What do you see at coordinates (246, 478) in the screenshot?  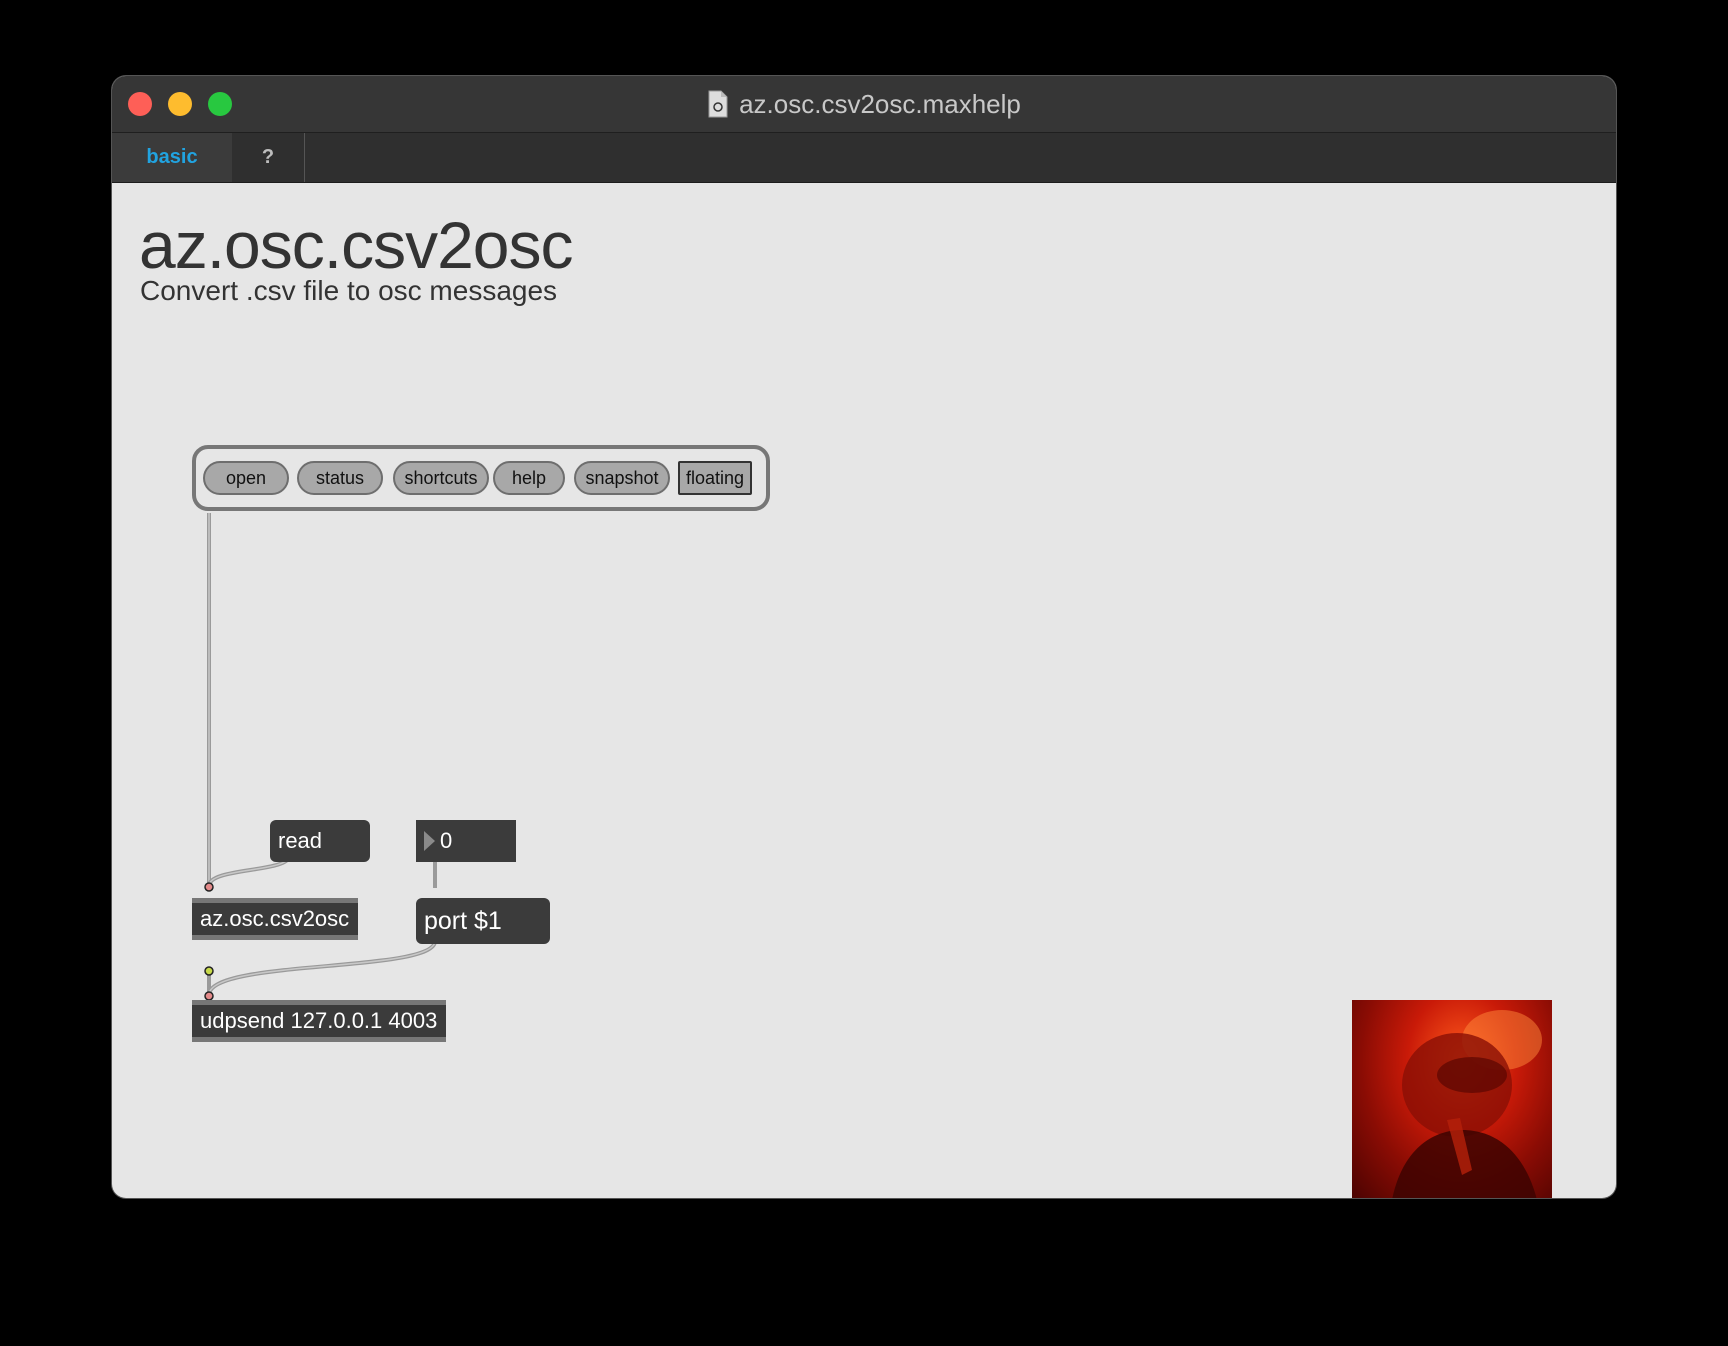 I see `open-button: open` at bounding box center [246, 478].